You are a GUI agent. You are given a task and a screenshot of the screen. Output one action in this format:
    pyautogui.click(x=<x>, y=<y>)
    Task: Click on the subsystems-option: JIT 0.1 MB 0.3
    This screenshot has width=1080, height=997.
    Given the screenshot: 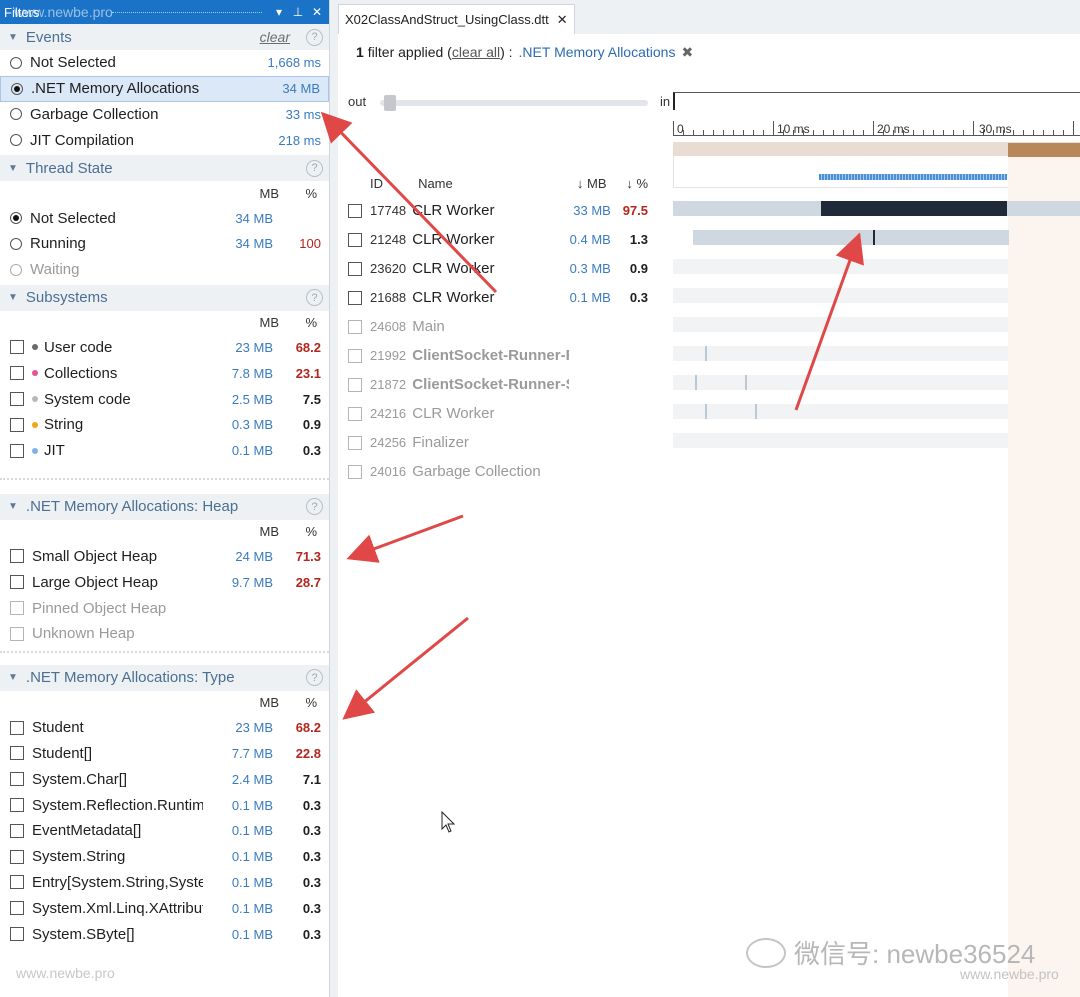 What is the action you would take?
    pyautogui.click(x=164, y=451)
    